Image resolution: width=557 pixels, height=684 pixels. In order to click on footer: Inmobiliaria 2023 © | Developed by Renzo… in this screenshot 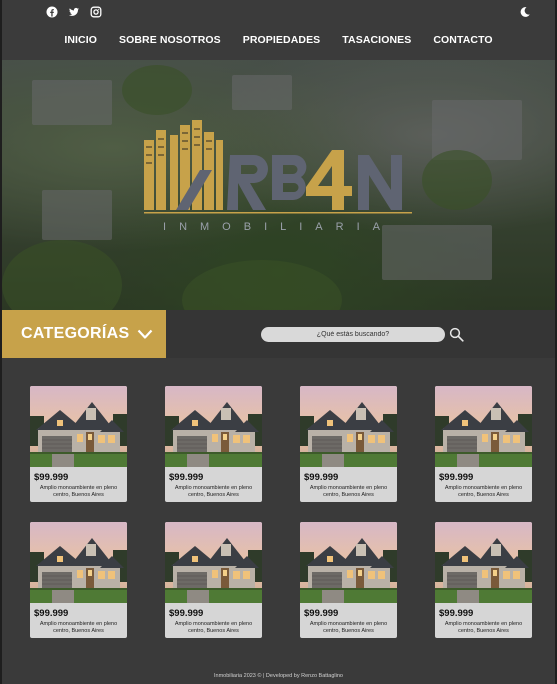, I will do `click(278, 676)`.